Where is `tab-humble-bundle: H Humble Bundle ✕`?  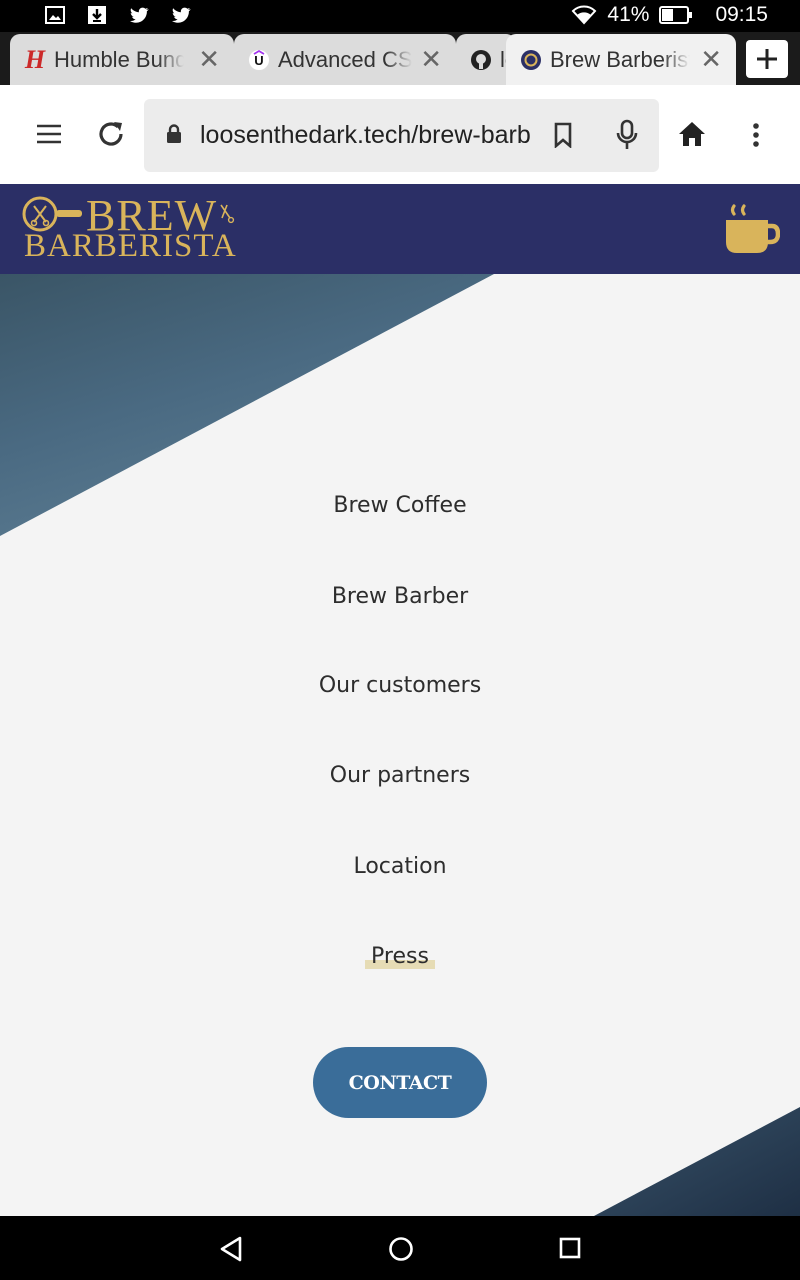
tab-humble-bundle: H Humble Bundle ✕ is located at coordinates (122, 59).